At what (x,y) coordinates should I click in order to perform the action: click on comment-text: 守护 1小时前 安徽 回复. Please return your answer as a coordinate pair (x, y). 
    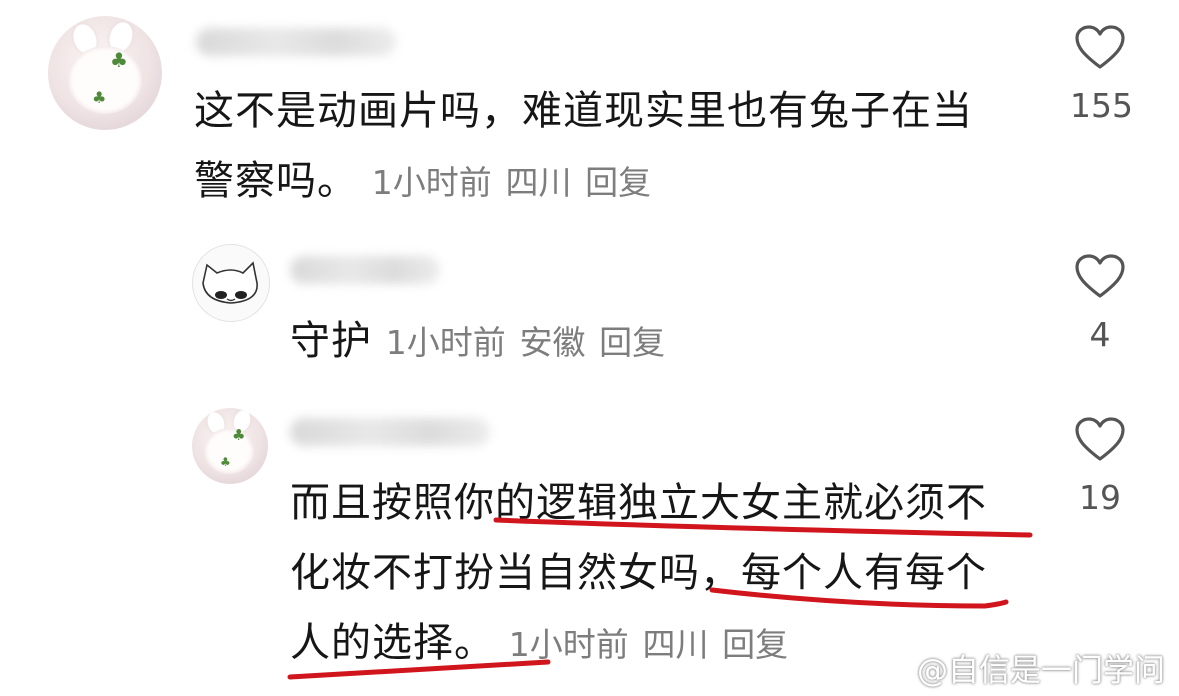
    Looking at the image, I should click on (478, 341).